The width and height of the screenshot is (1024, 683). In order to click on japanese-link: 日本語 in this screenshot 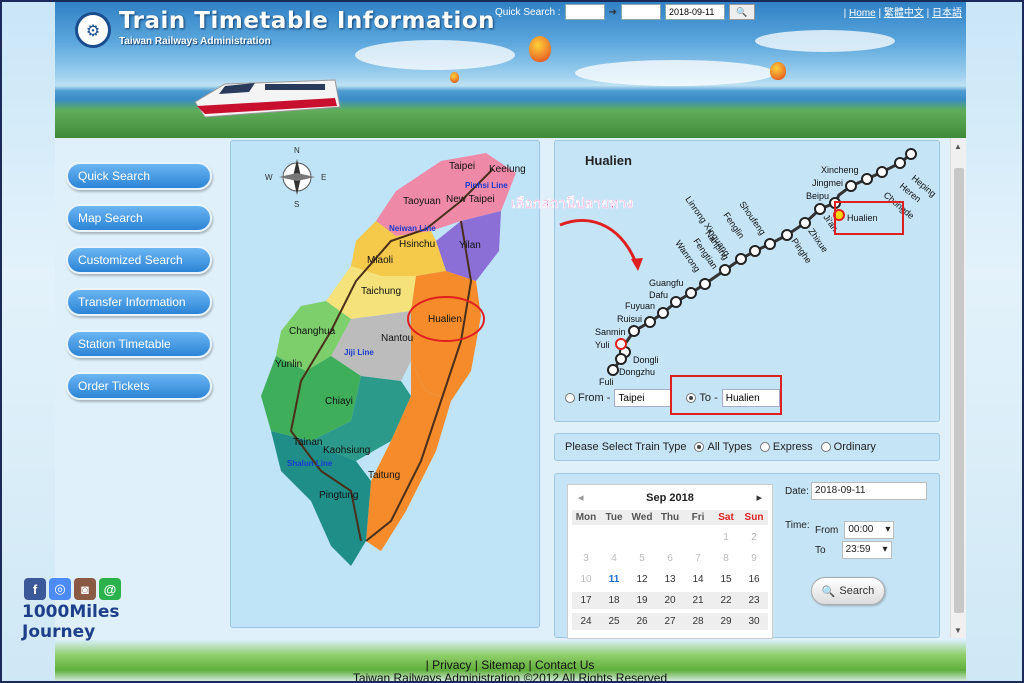, I will do `click(947, 13)`.